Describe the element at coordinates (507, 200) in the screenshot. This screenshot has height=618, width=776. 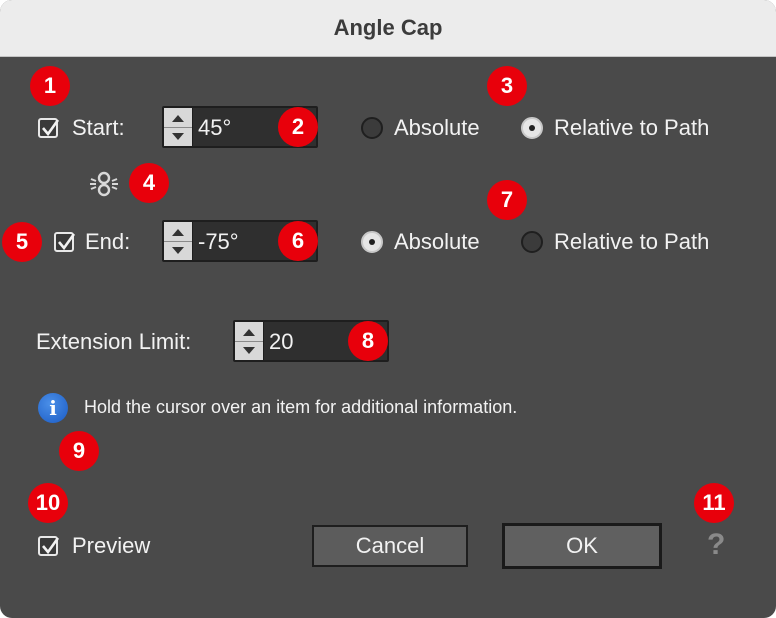
I see `annotation-badge: 7` at that location.